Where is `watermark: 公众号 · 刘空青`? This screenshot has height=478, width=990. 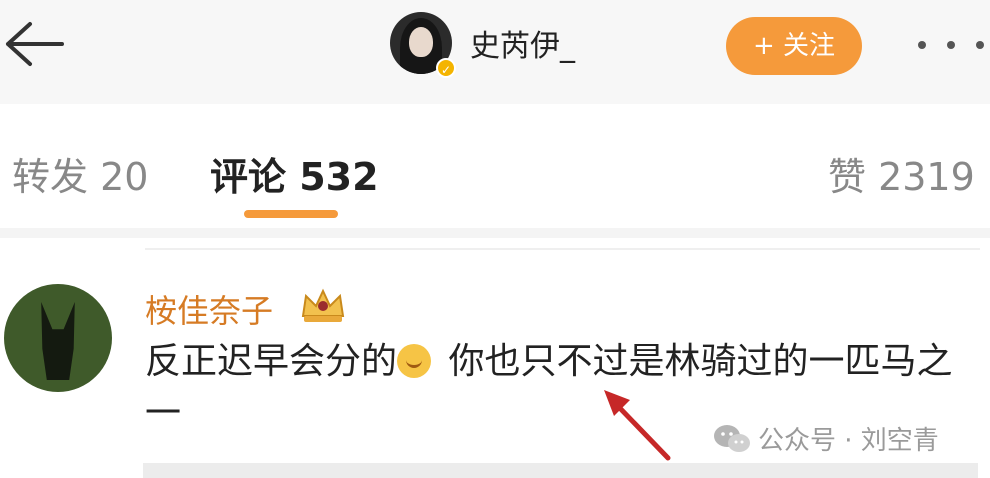
watermark: 公众号 · 刘空青 is located at coordinates (825, 438).